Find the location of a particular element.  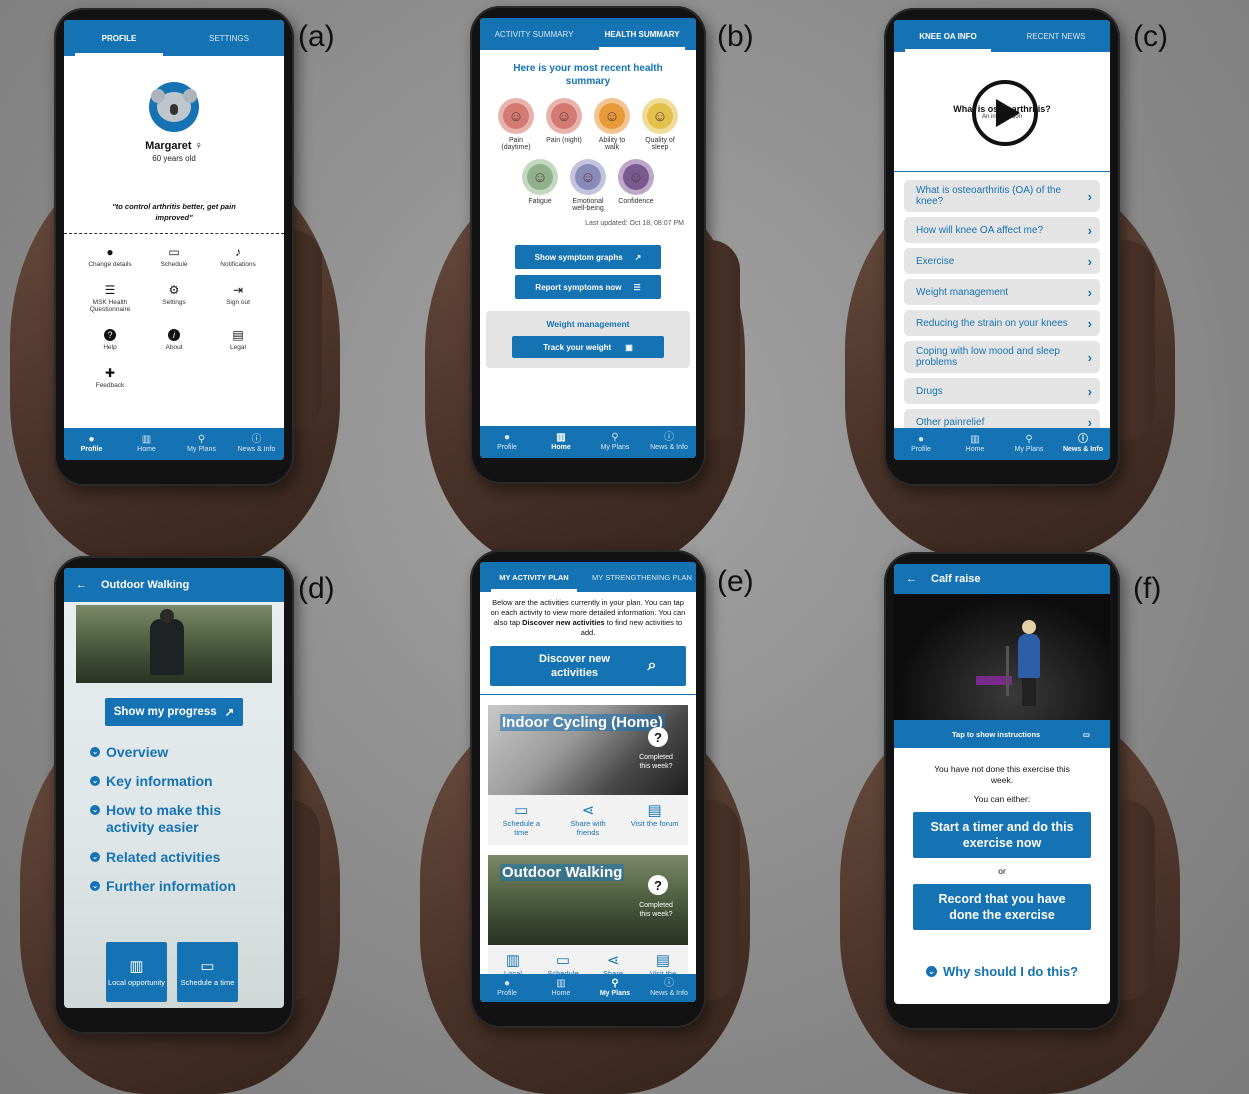

schedule-action: ▭ Schedule a time is located at coordinates (521, 819).